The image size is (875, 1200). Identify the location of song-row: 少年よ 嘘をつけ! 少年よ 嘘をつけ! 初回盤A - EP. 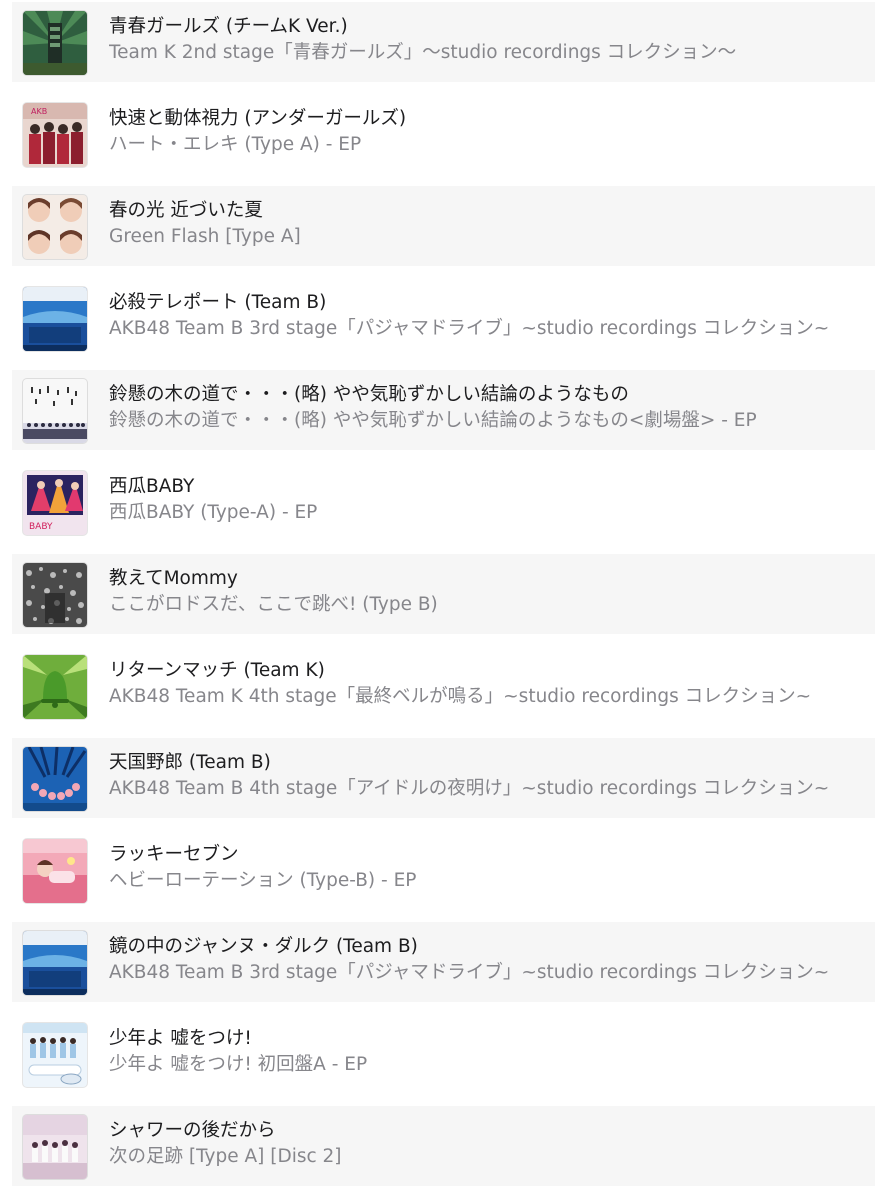
(443, 1054).